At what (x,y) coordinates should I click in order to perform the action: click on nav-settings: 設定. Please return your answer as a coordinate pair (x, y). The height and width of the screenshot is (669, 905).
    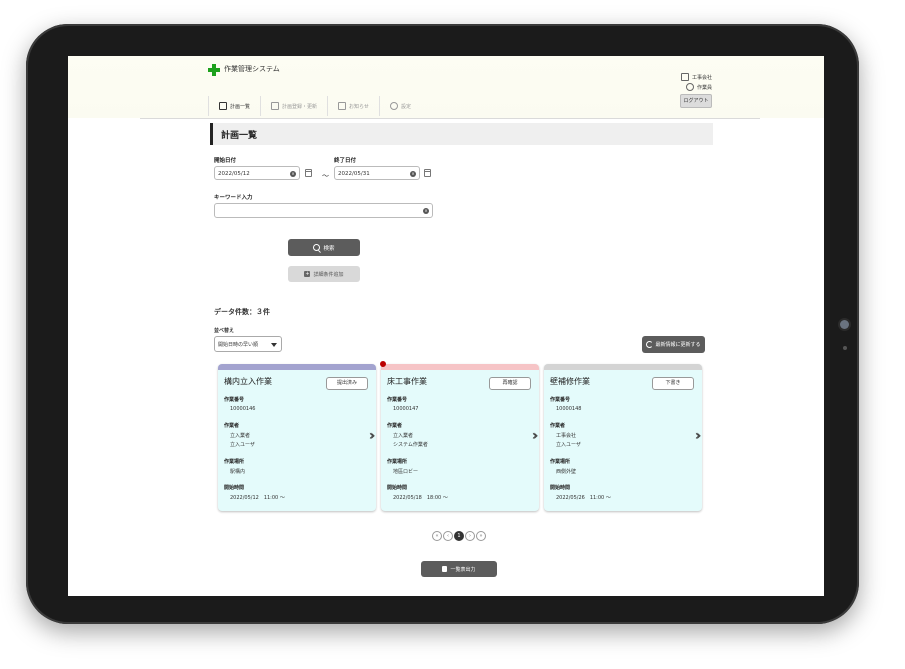
    Looking at the image, I should click on (400, 106).